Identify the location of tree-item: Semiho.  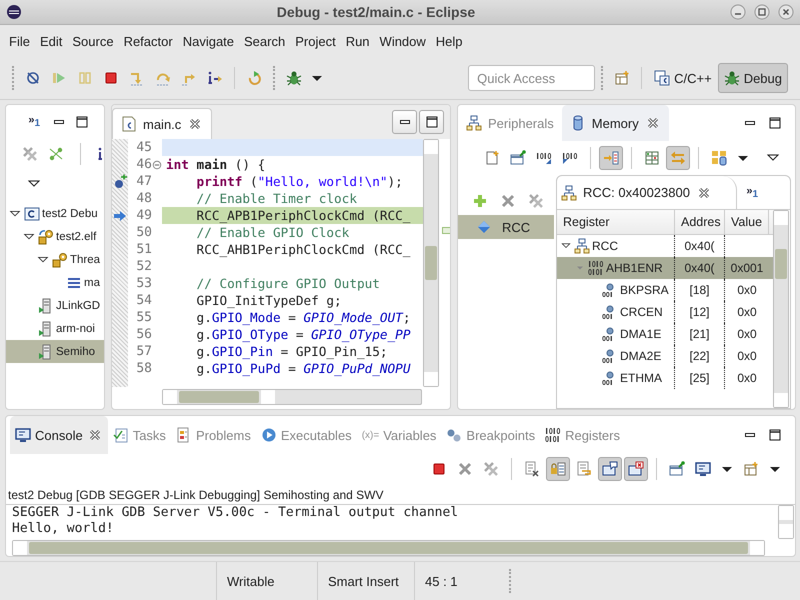
(55, 351).